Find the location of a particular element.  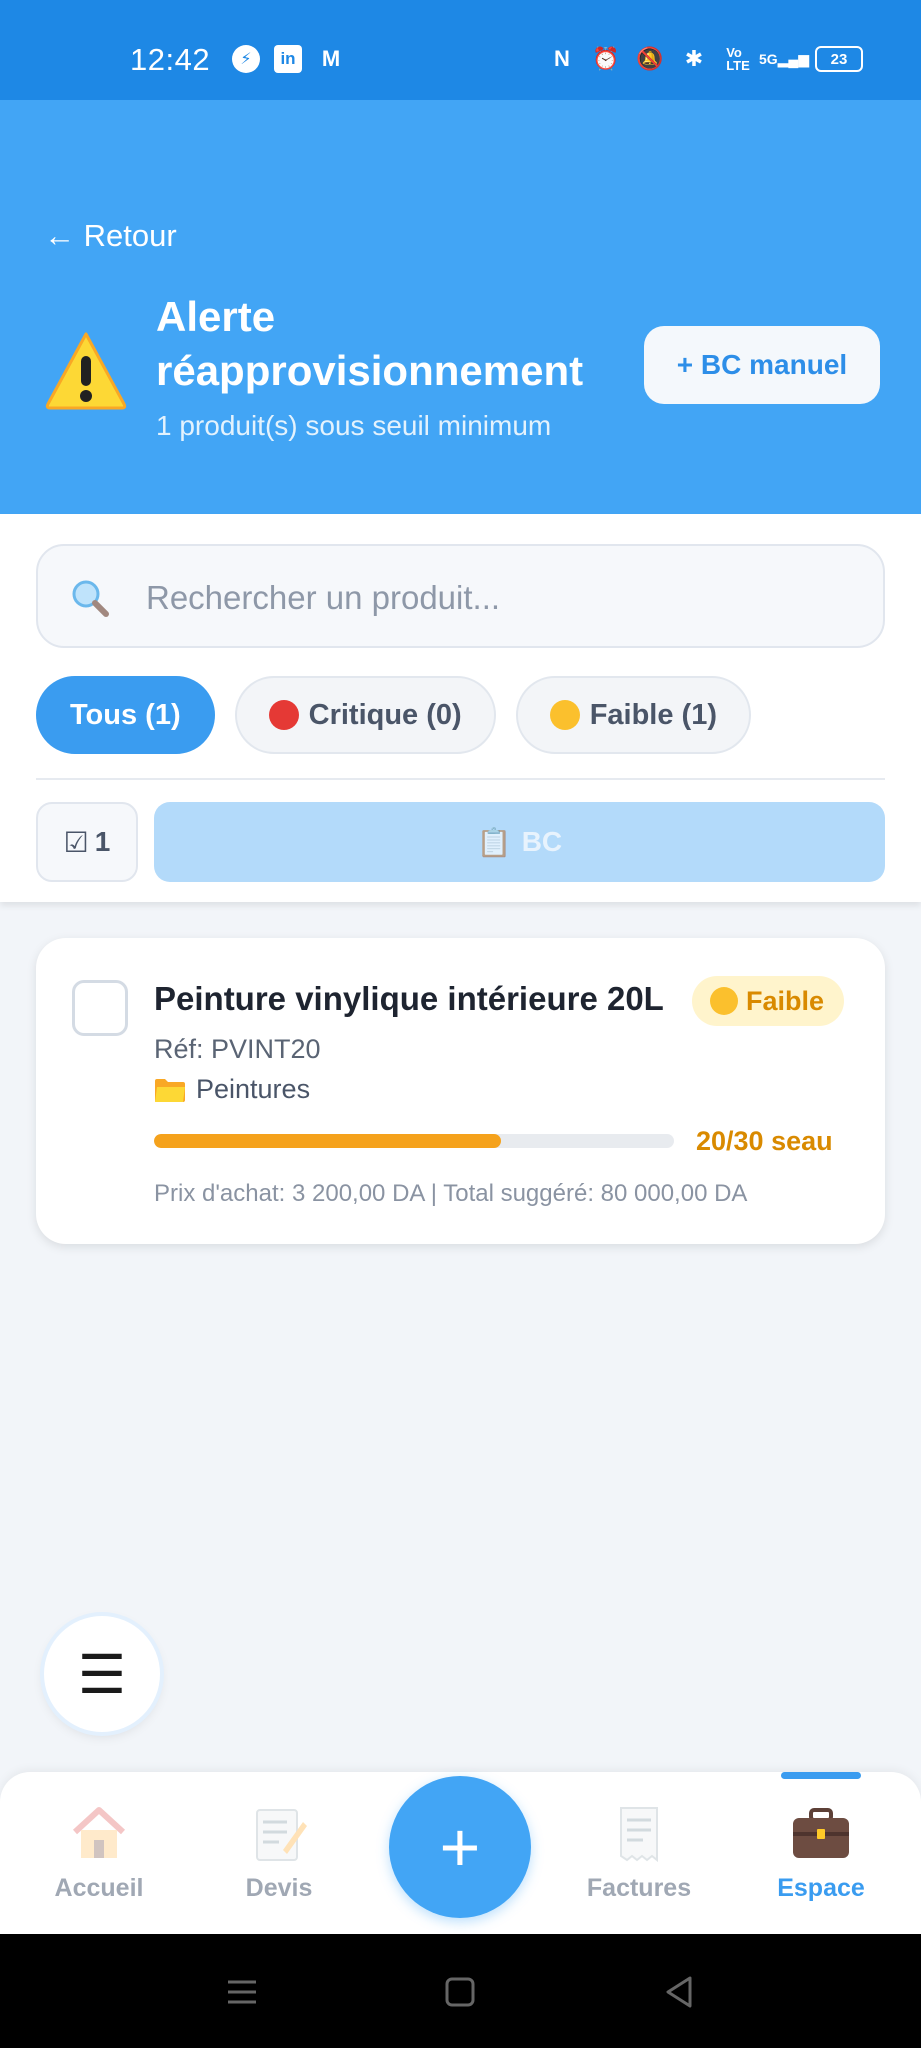

product-category: Peintures is located at coordinates (232, 1089).